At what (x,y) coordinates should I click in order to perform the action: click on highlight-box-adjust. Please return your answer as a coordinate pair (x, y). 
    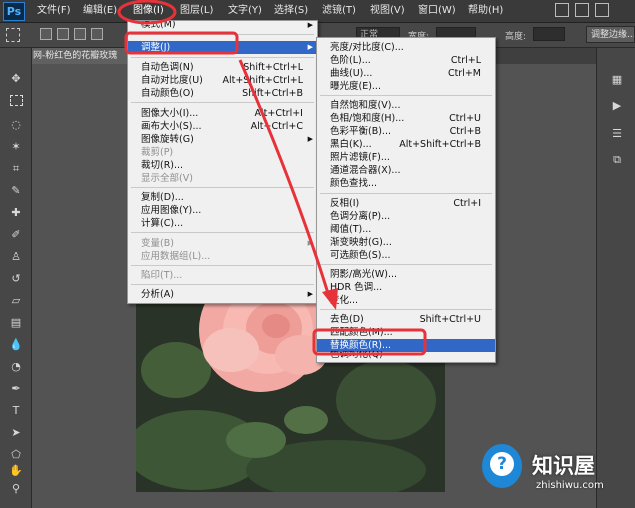
    Looking at the image, I should click on (181, 43).